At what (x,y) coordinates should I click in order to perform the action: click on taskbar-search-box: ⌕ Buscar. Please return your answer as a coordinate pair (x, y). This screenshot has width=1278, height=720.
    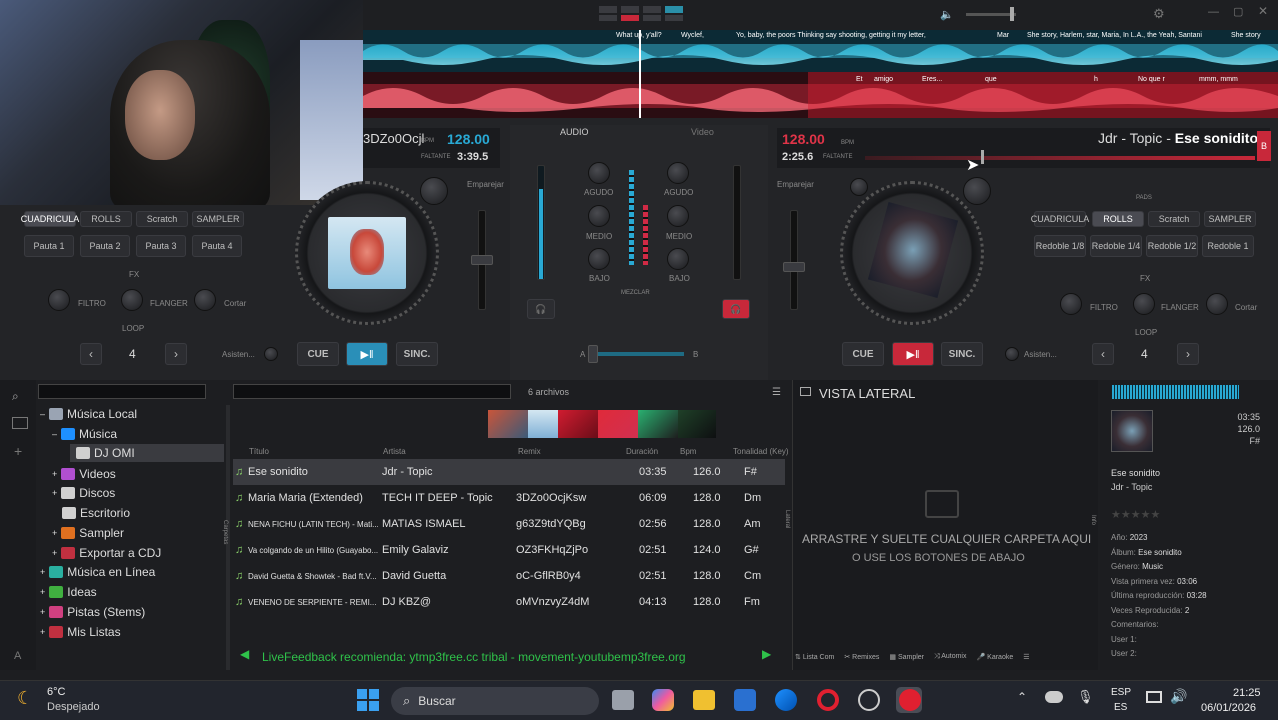
    Looking at the image, I should click on (495, 701).